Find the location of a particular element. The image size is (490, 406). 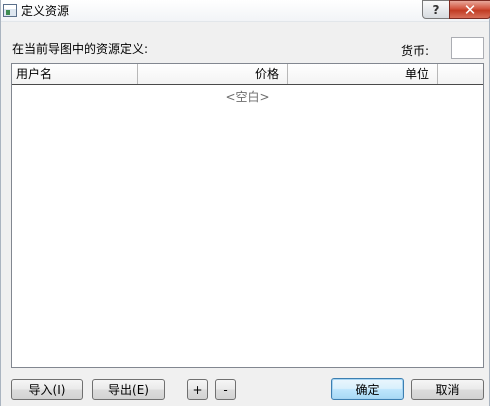

export-button: 导出(E) is located at coordinates (128, 389).